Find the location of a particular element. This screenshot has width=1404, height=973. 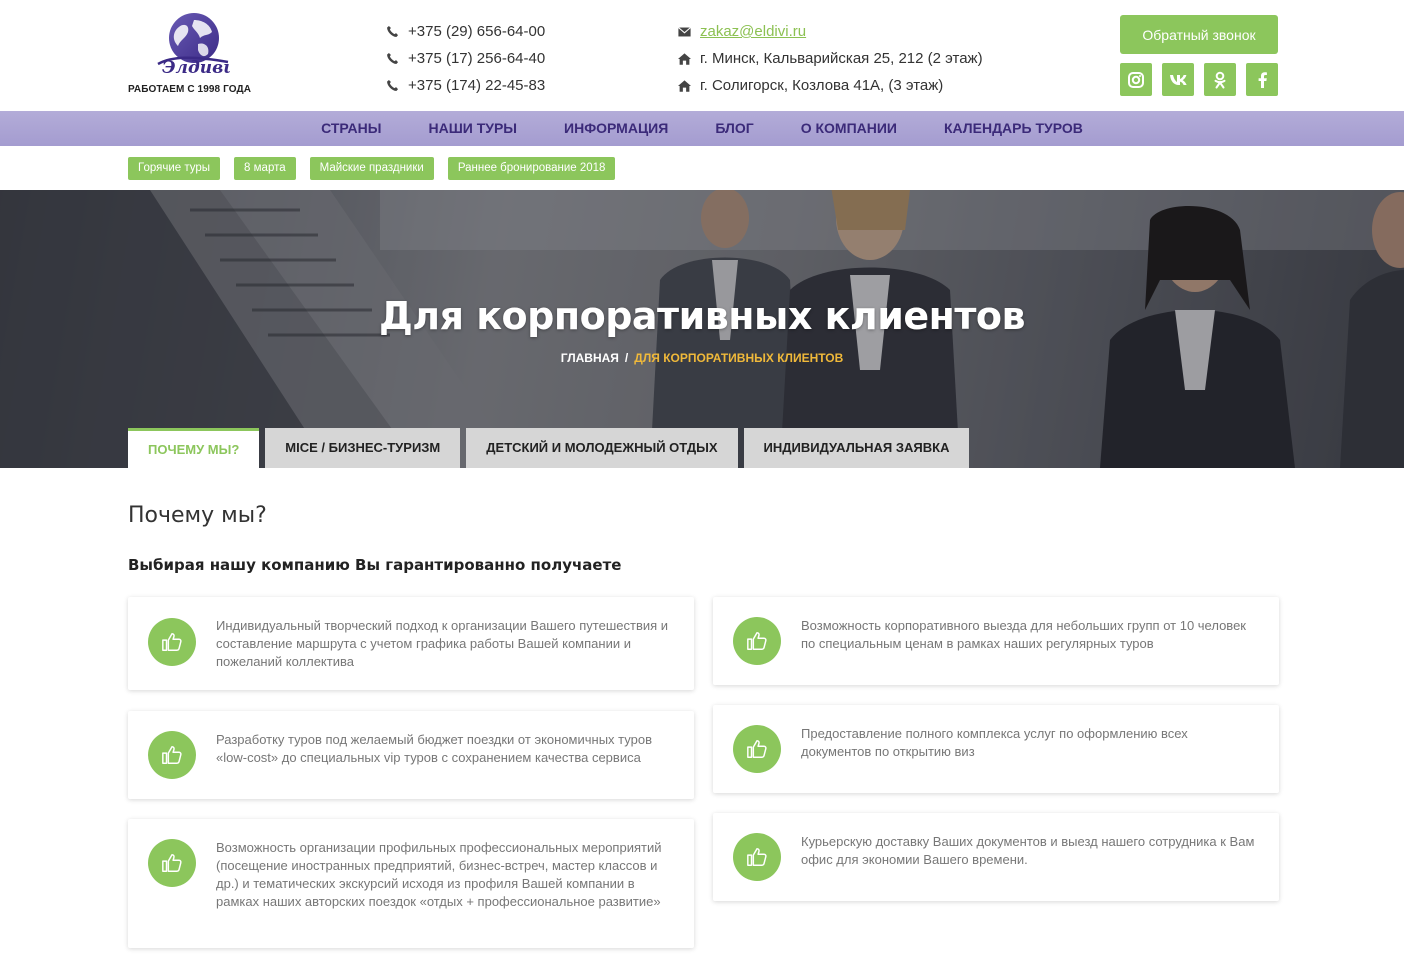

phone-row: +375 (17) 256-64-40 is located at coordinates (465, 58).